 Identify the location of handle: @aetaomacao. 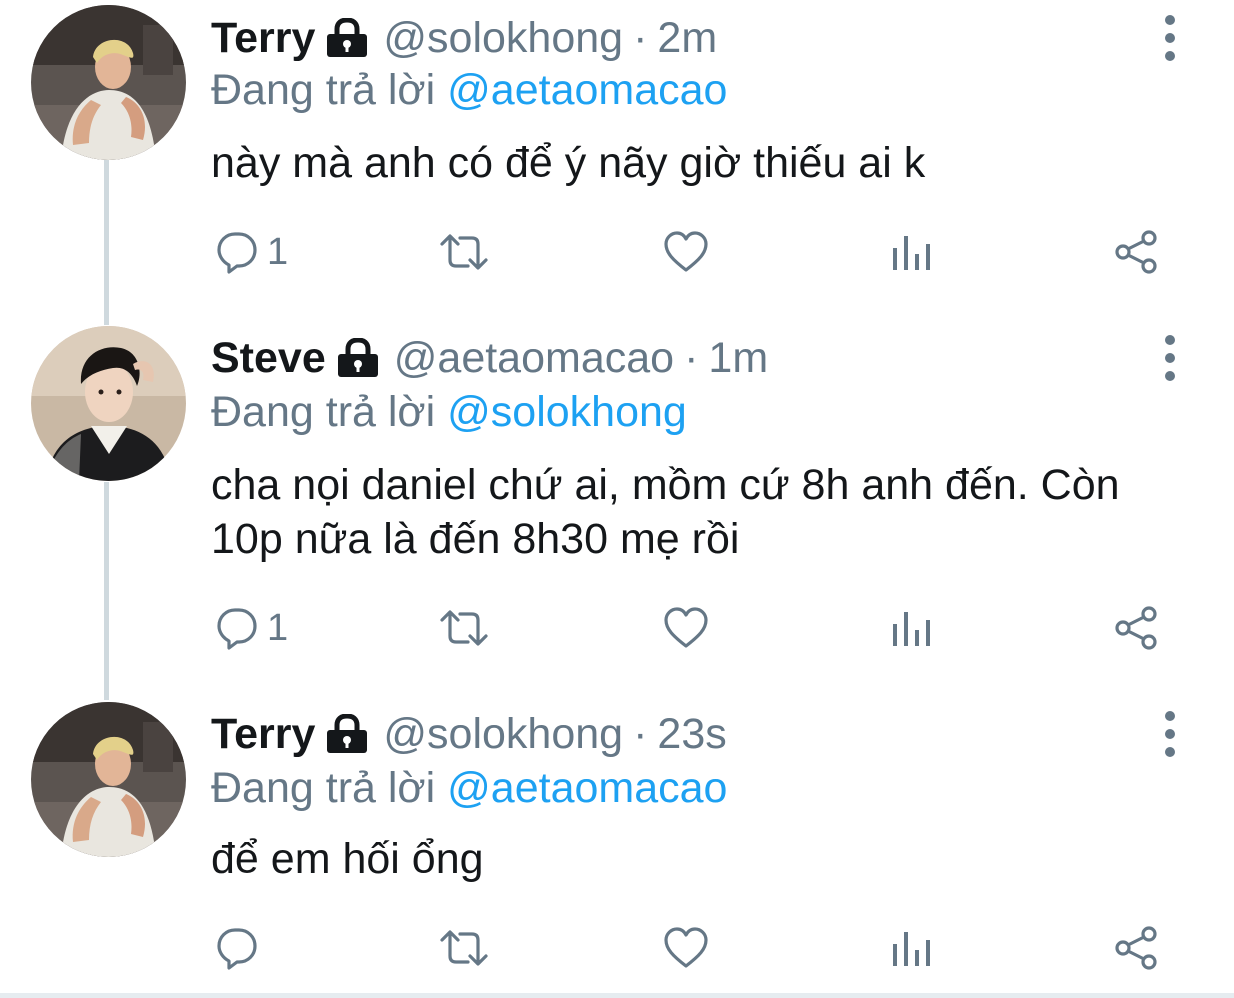
(534, 358).